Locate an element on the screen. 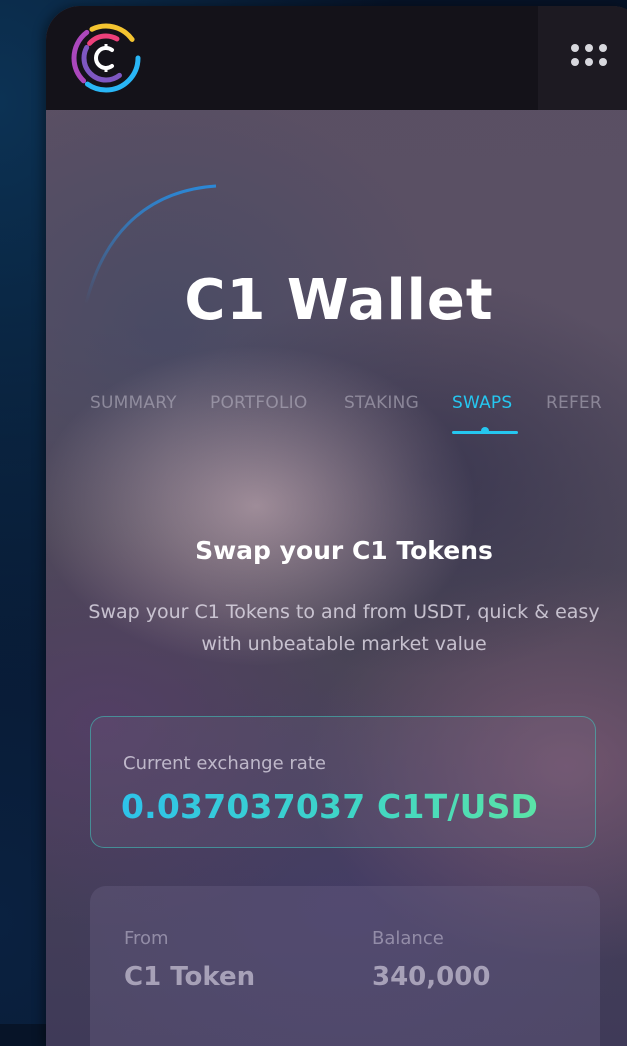 The height and width of the screenshot is (1046, 627). exchange-rate-value: 0.037037037 C1T/USD is located at coordinates (330, 806).